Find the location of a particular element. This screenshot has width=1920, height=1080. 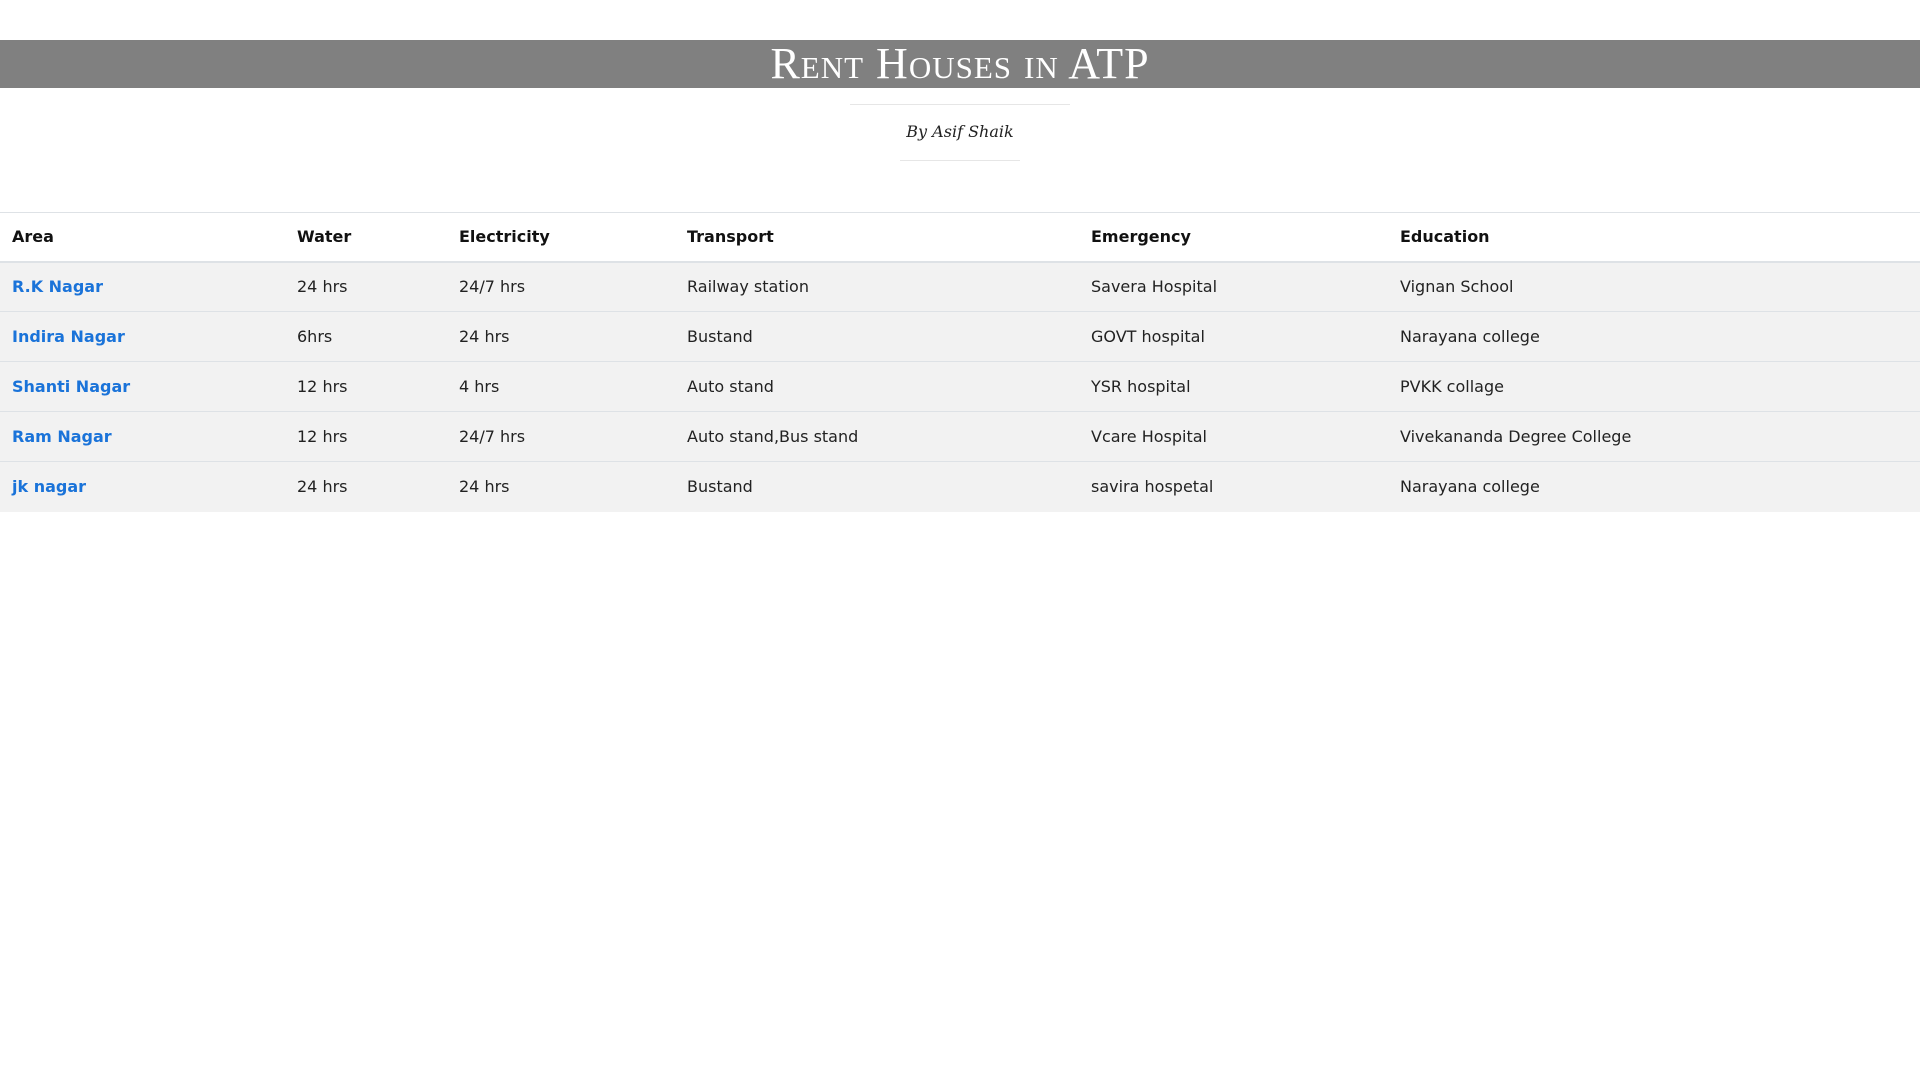

area-link: Shanti Nagar is located at coordinates (71, 386).